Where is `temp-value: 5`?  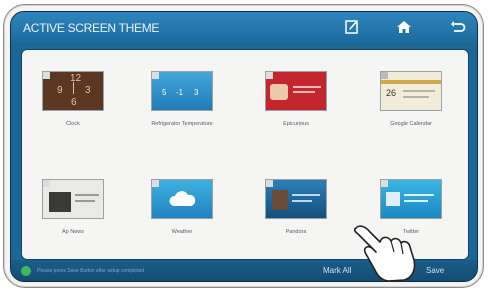
temp-value: 5 is located at coordinates (164, 92).